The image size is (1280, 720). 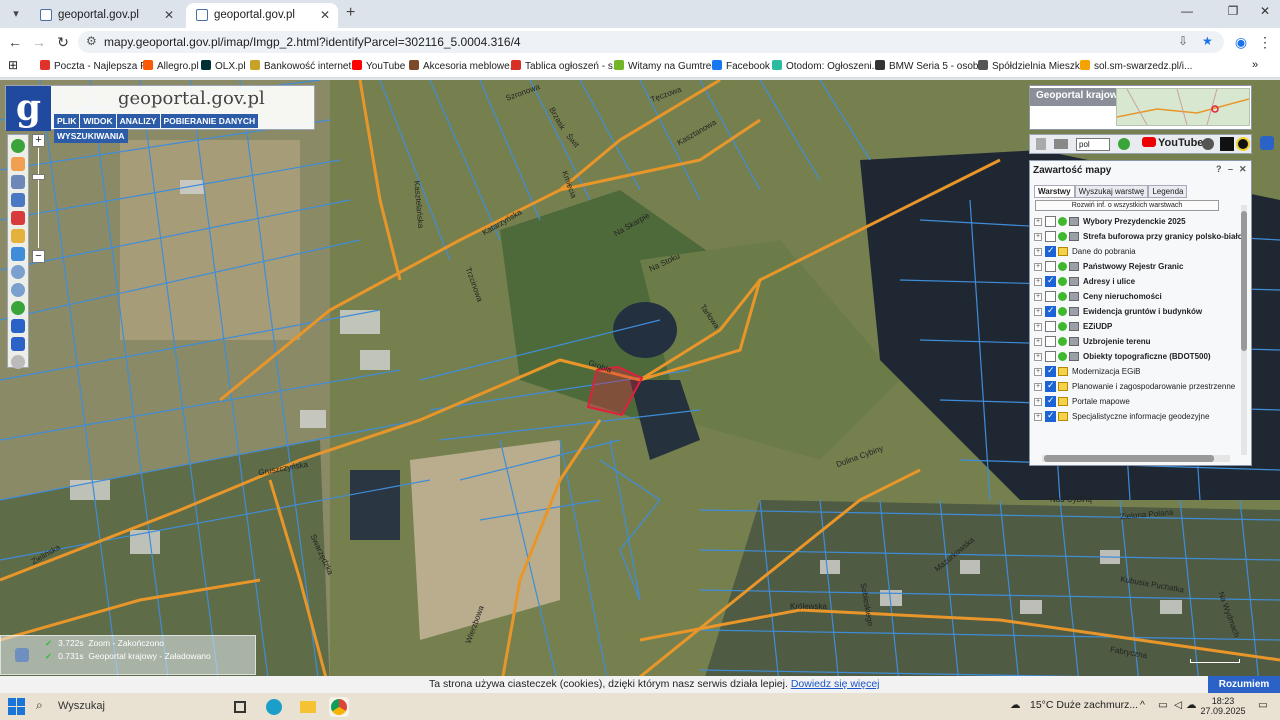 I want to click on windows-start-icon, so click(x=16, y=706).